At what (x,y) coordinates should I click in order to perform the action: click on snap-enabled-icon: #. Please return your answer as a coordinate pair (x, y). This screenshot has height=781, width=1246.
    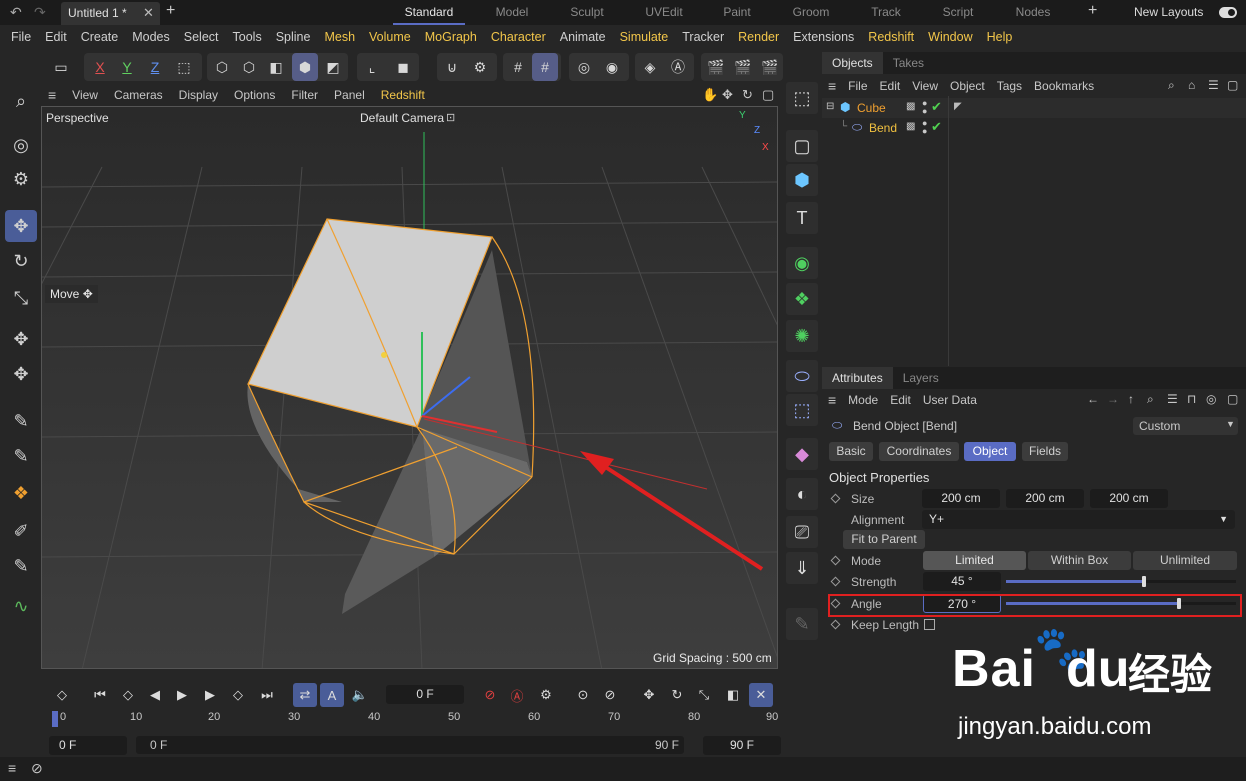
    Looking at the image, I should click on (545, 67).